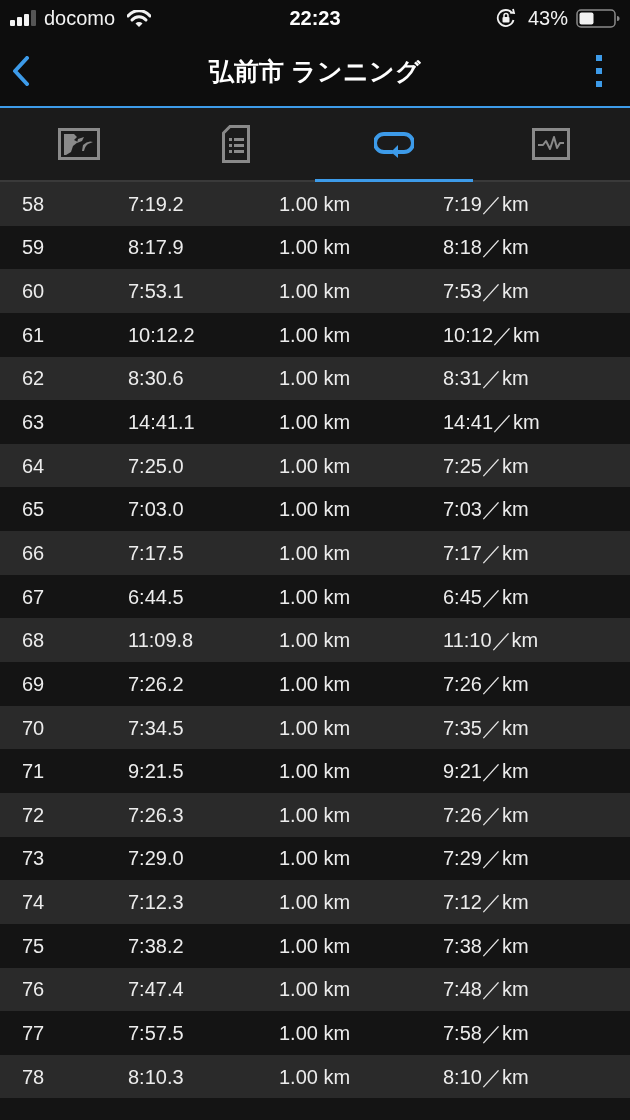 This screenshot has height=1120, width=630. I want to click on lap-time: 7:17.5, so click(156, 552).